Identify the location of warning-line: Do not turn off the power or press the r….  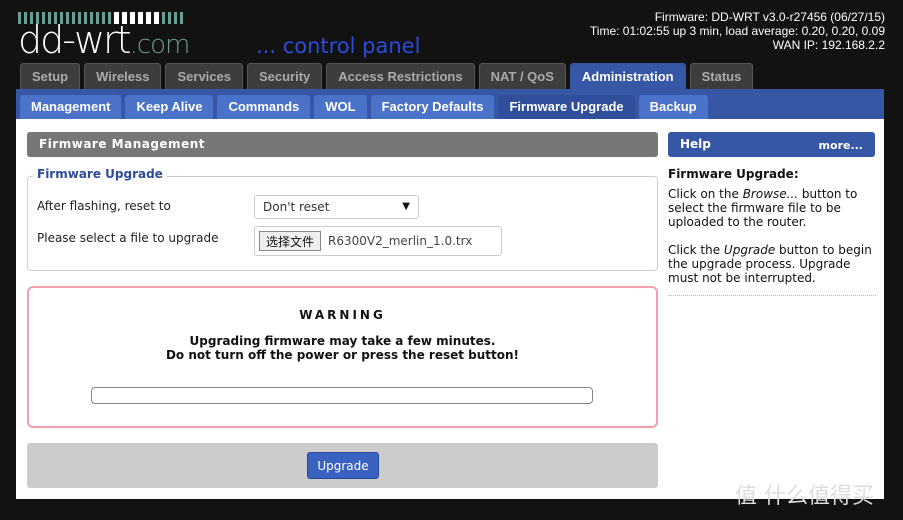
(342, 355).